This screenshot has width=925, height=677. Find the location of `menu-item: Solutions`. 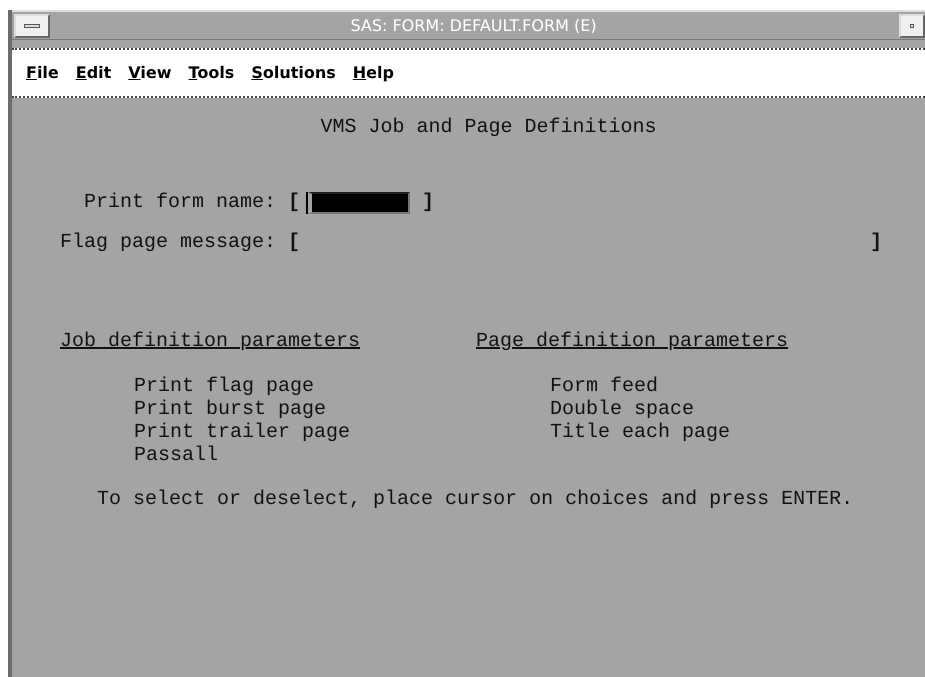

menu-item: Solutions is located at coordinates (293, 73).